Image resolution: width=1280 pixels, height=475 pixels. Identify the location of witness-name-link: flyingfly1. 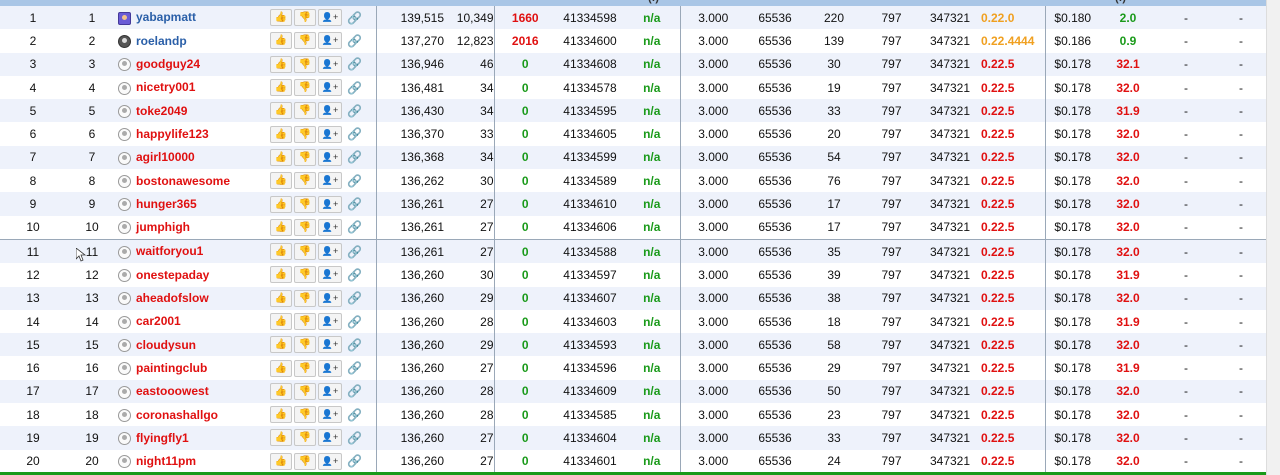
(162, 438).